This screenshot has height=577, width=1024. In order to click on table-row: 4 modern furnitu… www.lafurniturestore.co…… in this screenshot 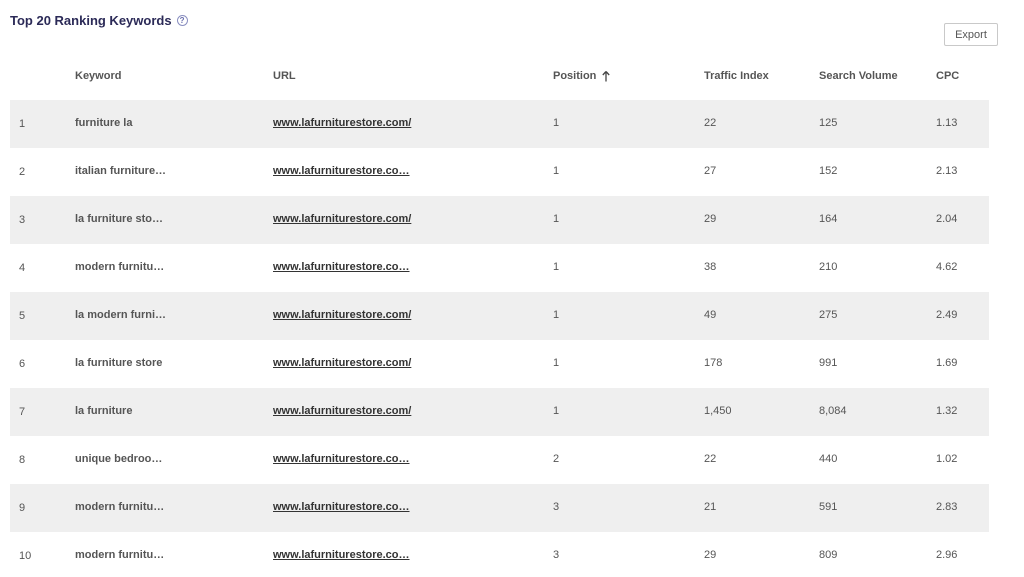, I will do `click(499, 268)`.